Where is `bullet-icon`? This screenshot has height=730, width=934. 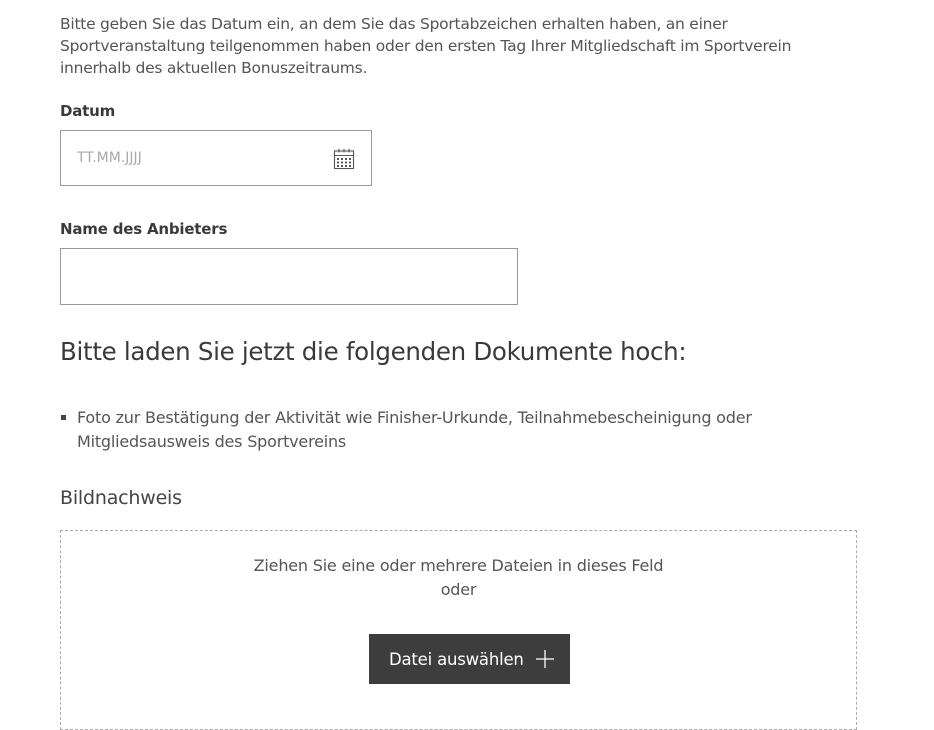
bullet-icon is located at coordinates (63, 417).